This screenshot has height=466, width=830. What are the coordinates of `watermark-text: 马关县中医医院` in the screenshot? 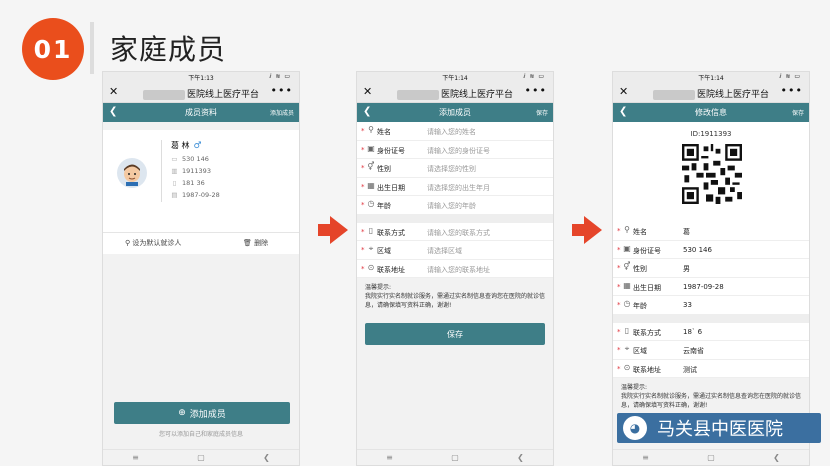 It's located at (720, 429).